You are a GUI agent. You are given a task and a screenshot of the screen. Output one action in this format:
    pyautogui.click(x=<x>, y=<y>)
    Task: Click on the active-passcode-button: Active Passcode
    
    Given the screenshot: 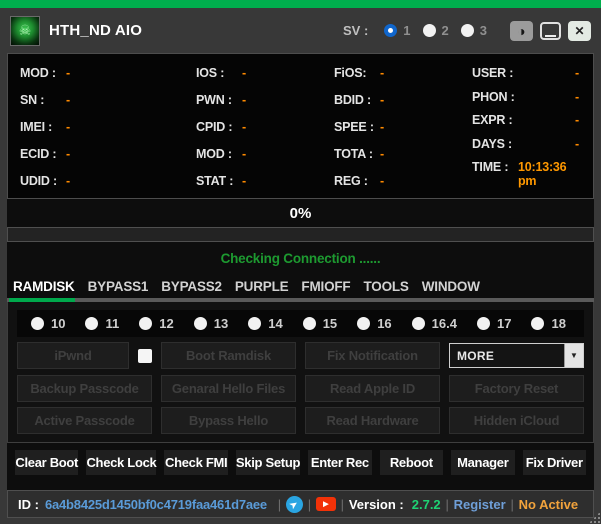 What is the action you would take?
    pyautogui.click(x=84, y=420)
    